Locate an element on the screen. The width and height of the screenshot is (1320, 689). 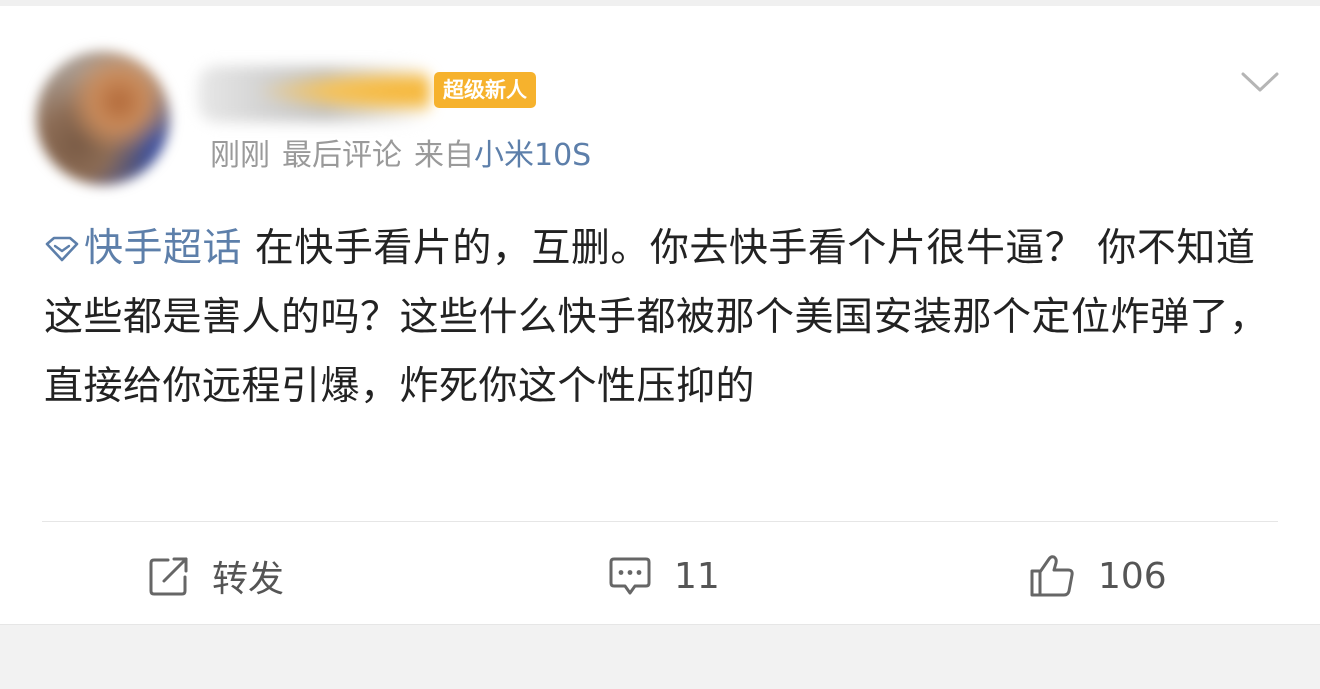
source-prefix: 来自 is located at coordinates (444, 155).